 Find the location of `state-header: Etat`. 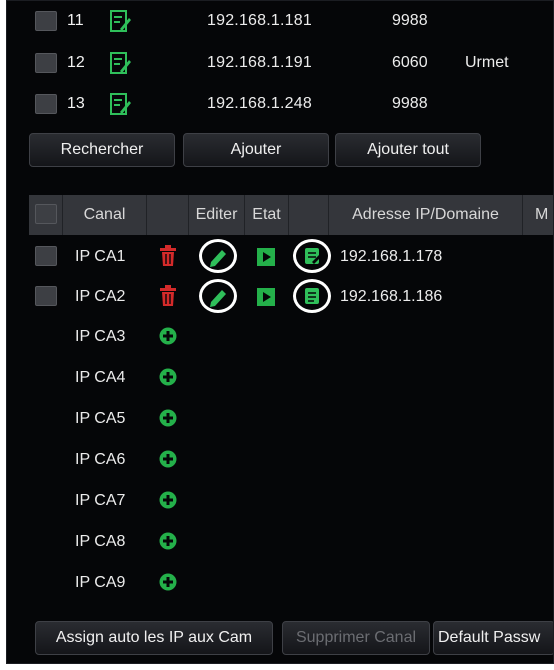

state-header: Etat is located at coordinates (267, 215).